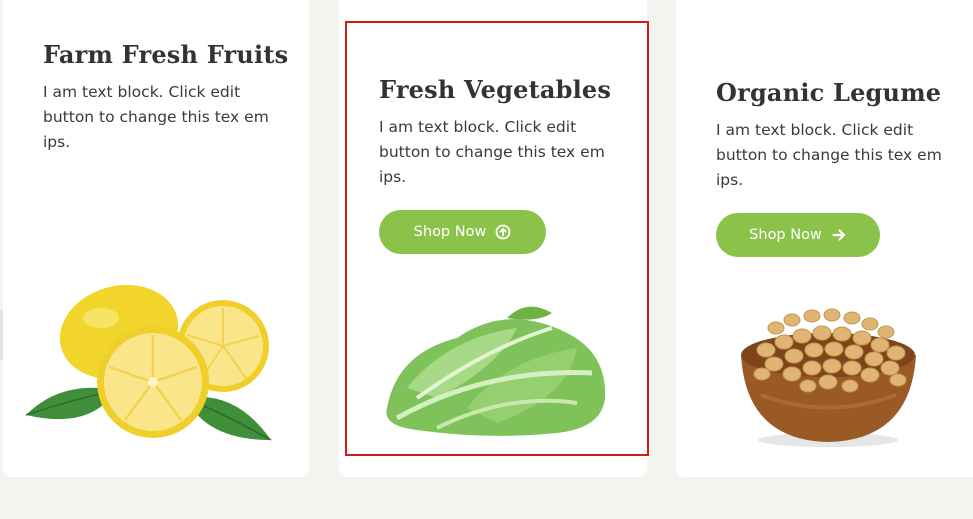  I want to click on arrow-up-circle-icon, so click(503, 232).